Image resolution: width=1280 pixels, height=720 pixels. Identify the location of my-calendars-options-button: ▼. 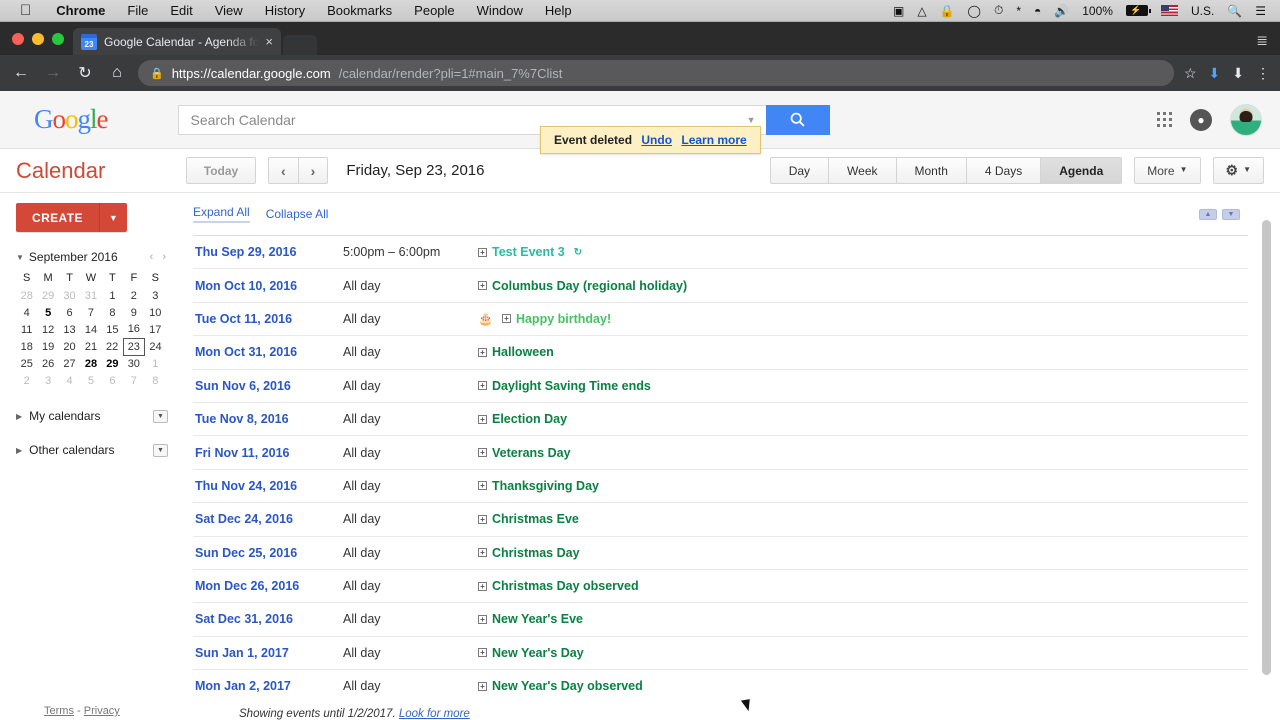
(160, 416).